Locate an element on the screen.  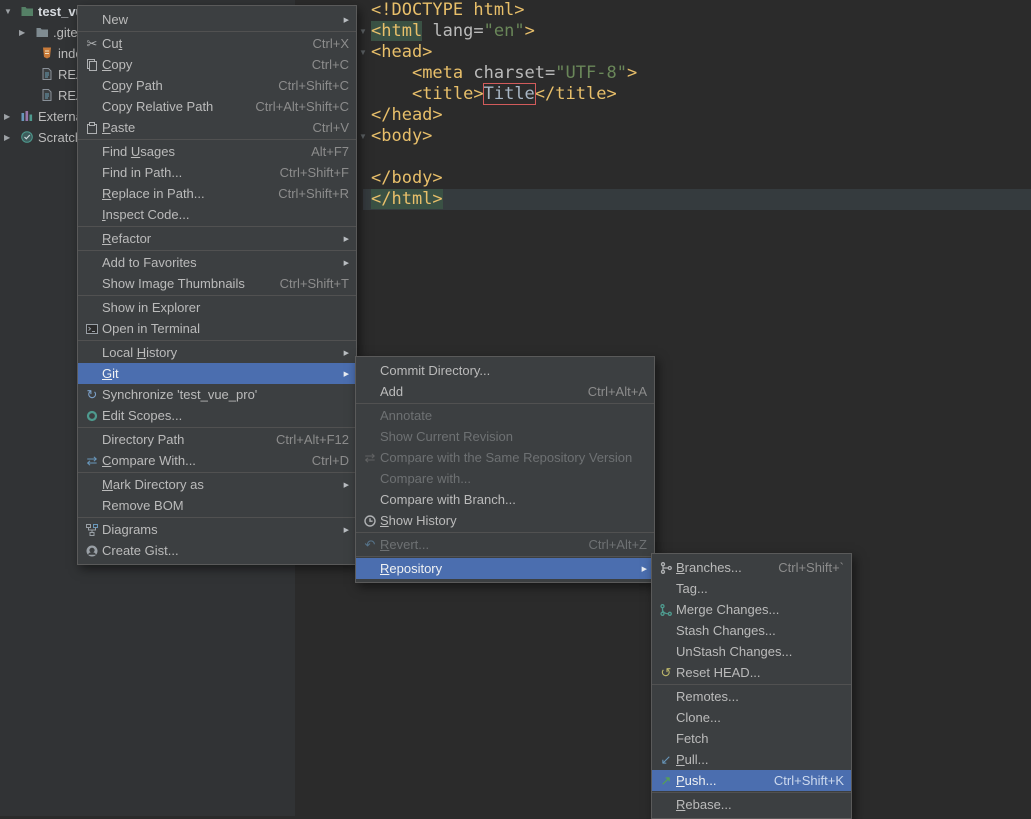
menu-item-directory-path: Directory Path Ctrl+Alt+F12 is located at coordinates (217, 439).